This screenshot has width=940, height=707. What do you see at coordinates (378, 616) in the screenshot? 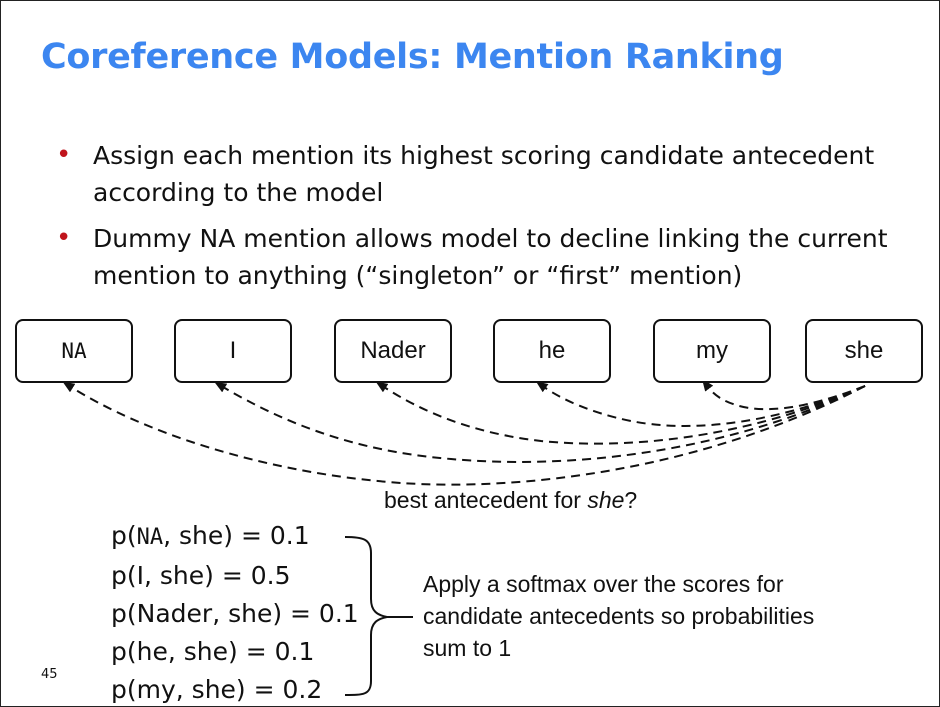
I see `curly-brace-icon` at bounding box center [378, 616].